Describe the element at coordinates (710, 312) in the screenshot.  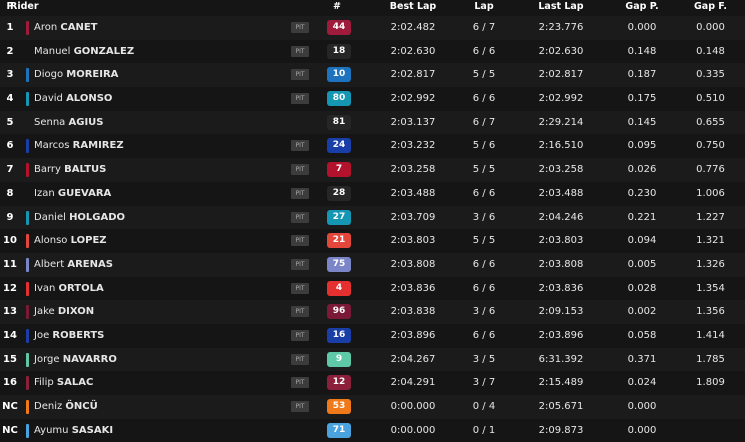
I see `gap-first: 1.356` at that location.